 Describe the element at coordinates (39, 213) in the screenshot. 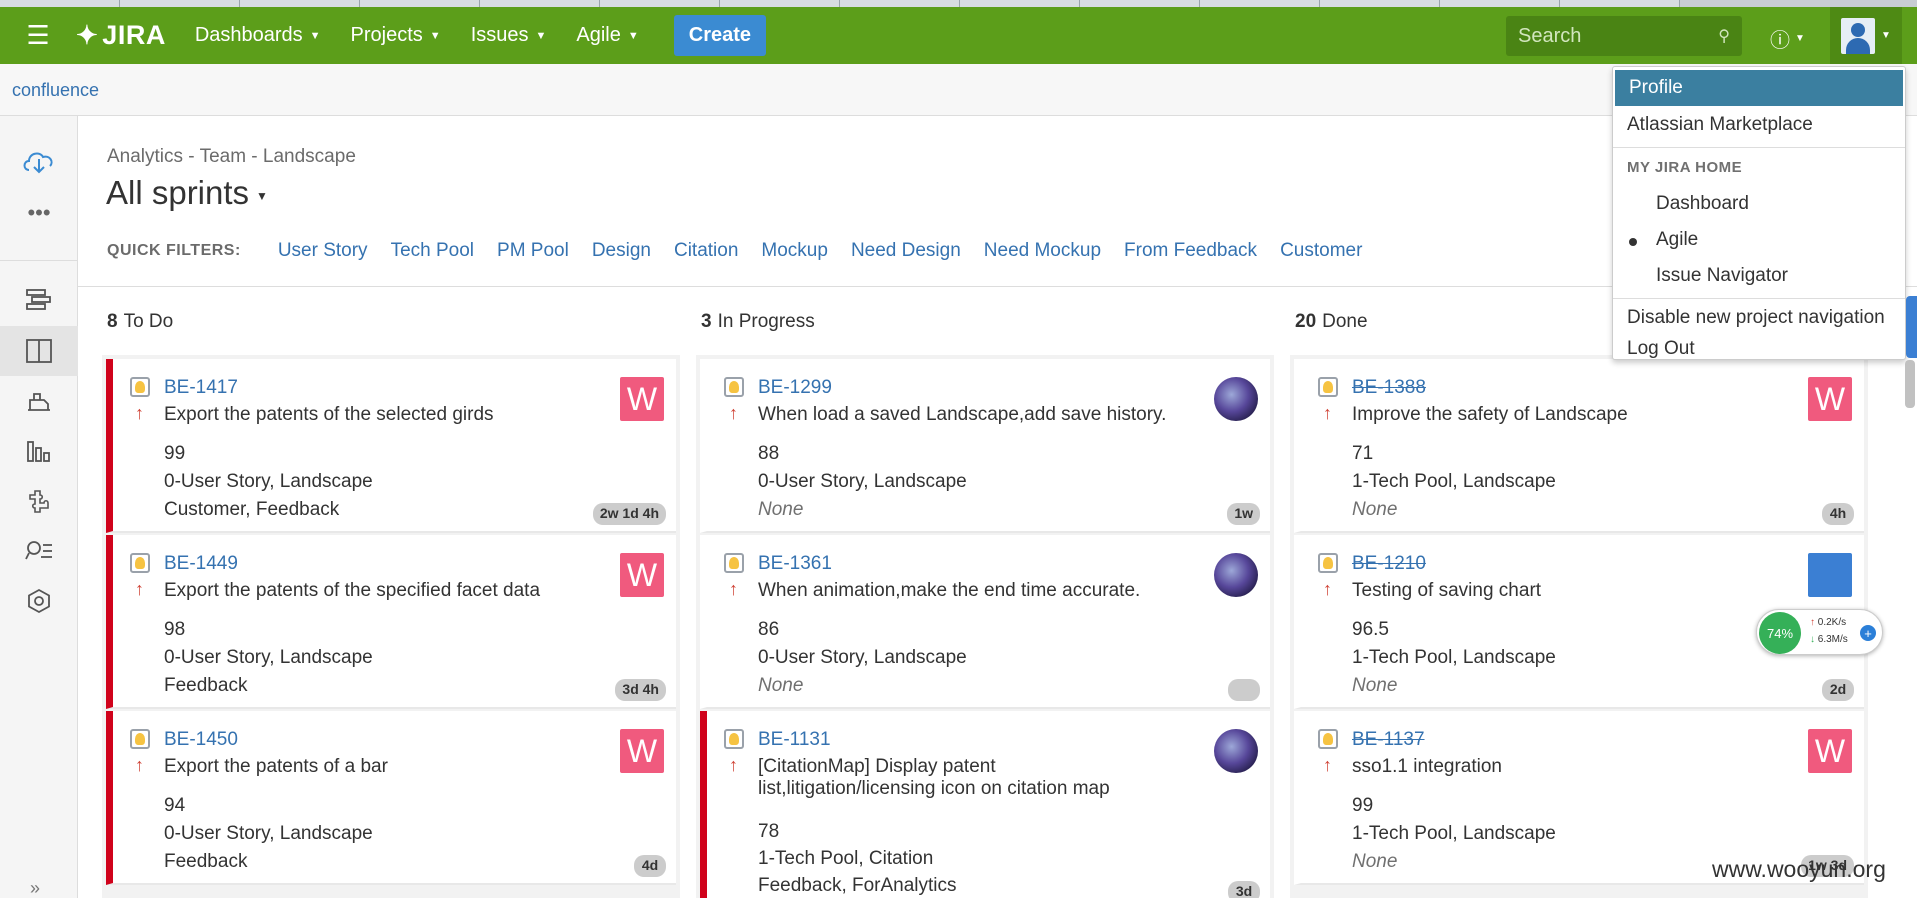

I see `more-icon: •••` at that location.